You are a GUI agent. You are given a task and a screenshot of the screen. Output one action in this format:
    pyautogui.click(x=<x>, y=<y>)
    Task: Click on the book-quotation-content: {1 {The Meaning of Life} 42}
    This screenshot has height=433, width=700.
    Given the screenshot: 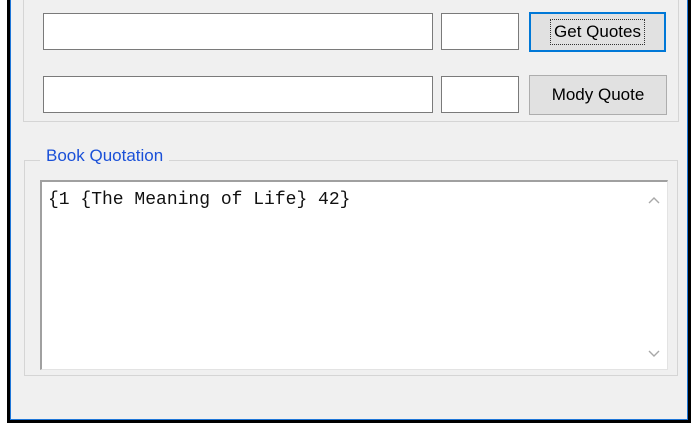 What is the action you would take?
    pyautogui.click(x=199, y=200)
    